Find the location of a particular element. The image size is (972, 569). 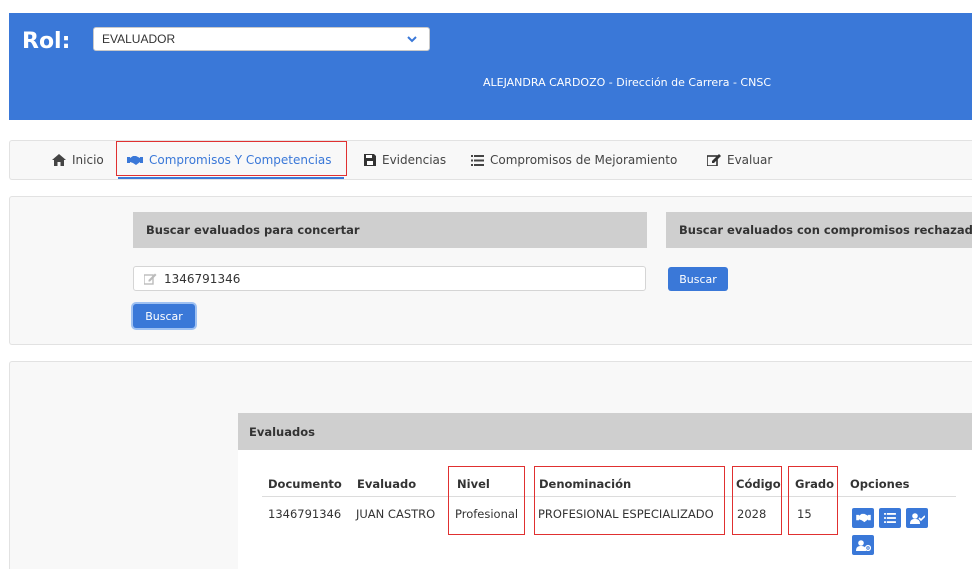

col-header-opciones: Opciones is located at coordinates (880, 484).